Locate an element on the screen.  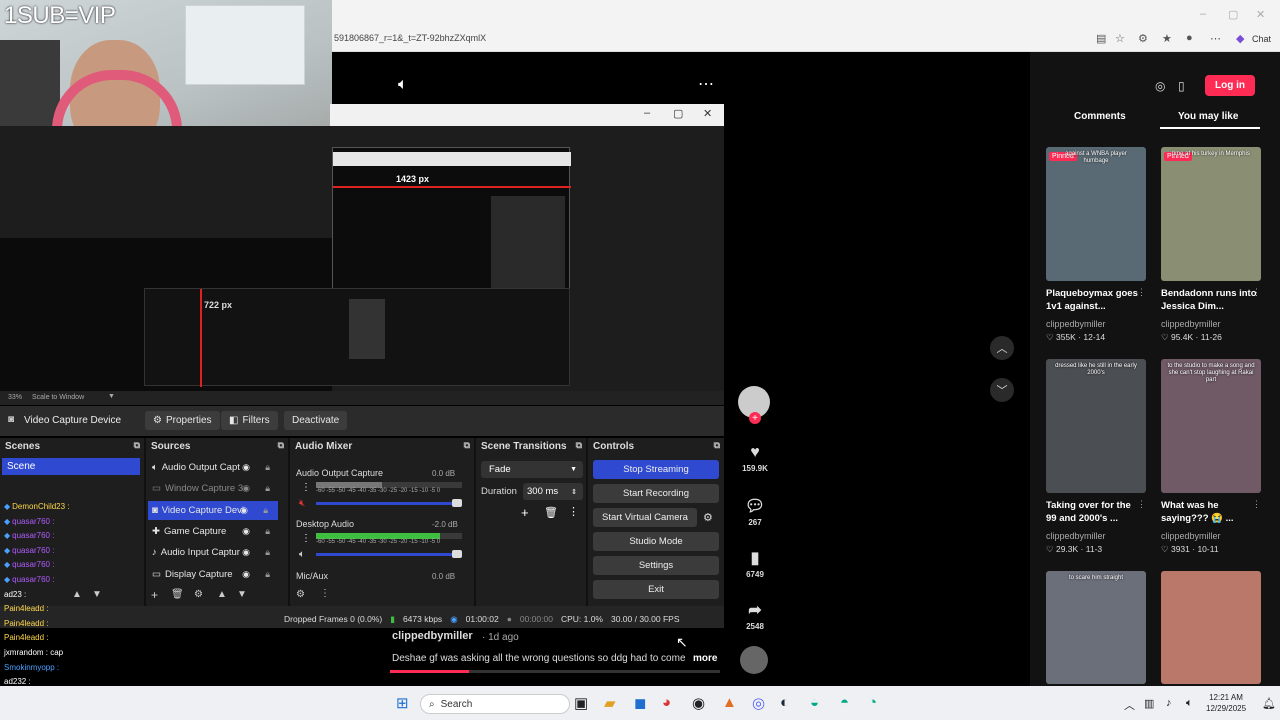
task-view-icon: ▣ is located at coordinates (581, 703).